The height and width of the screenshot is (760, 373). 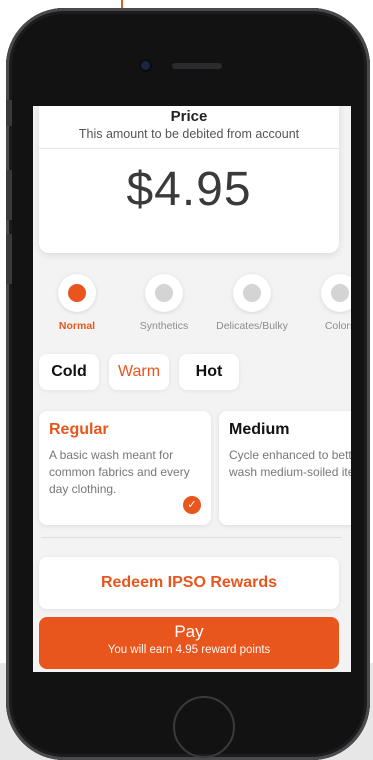 I want to click on price-title: Price, so click(x=189, y=116).